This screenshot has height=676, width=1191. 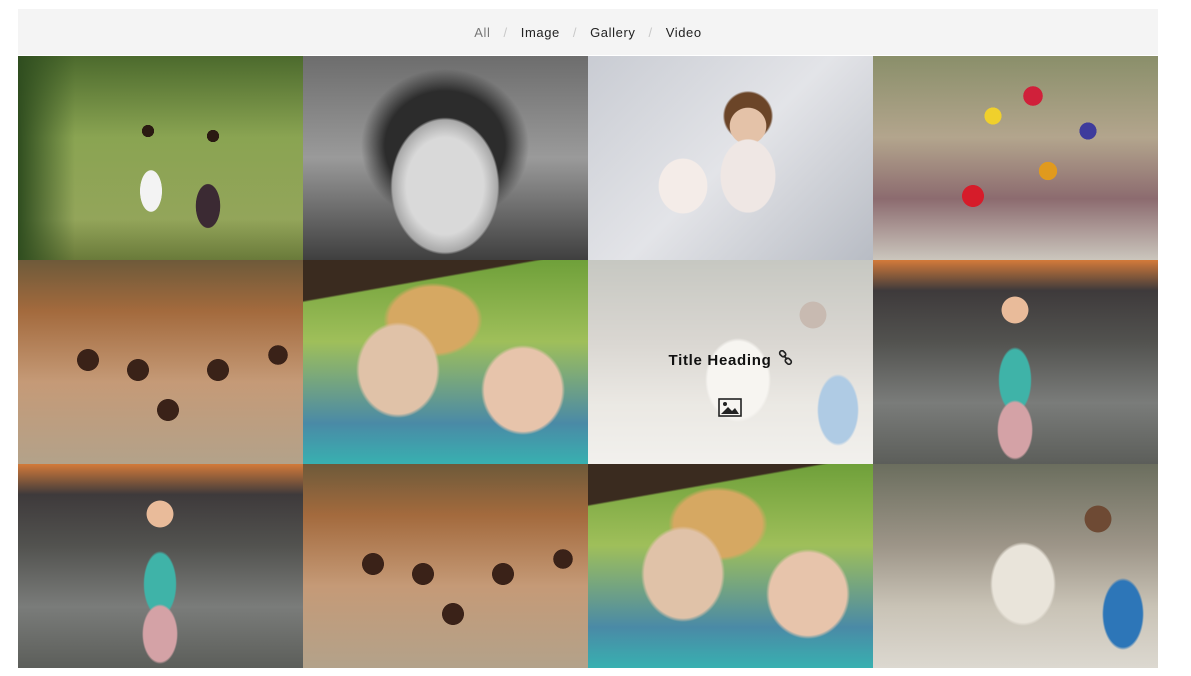 I want to click on filter-bar: All / Image / Gallery / Video, so click(x=588, y=32).